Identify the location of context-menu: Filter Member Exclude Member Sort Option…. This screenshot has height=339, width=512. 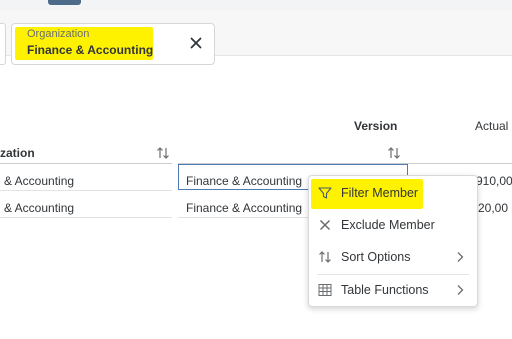
(393, 241).